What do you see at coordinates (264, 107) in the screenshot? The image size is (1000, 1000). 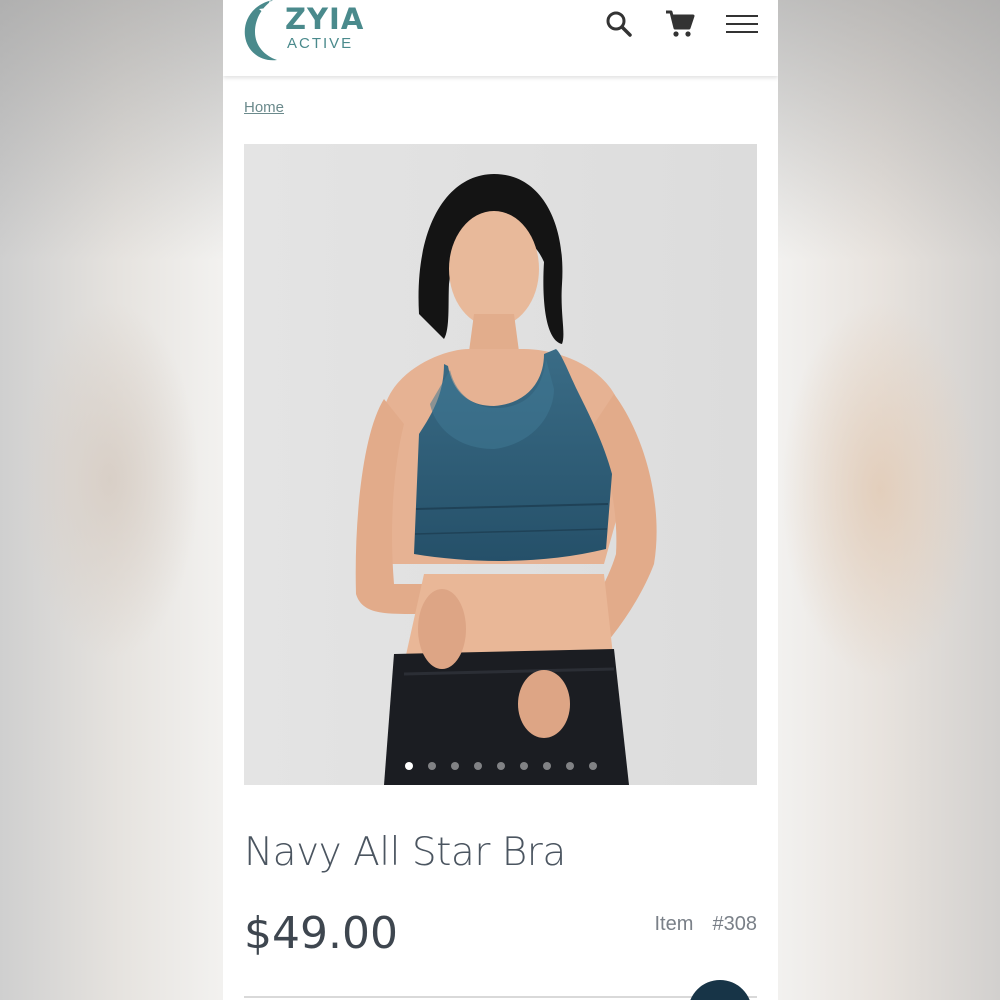 I see `breadcrumb-home-link: Home` at bounding box center [264, 107].